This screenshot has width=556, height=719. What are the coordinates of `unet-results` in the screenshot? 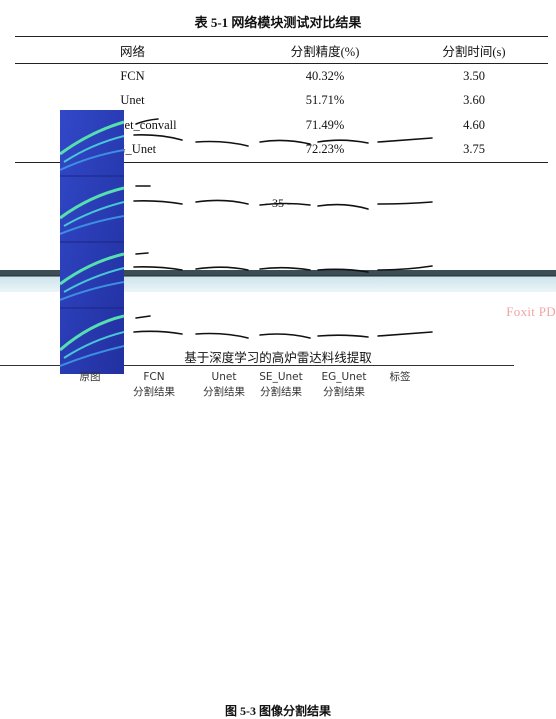 It's located at (222, 239).